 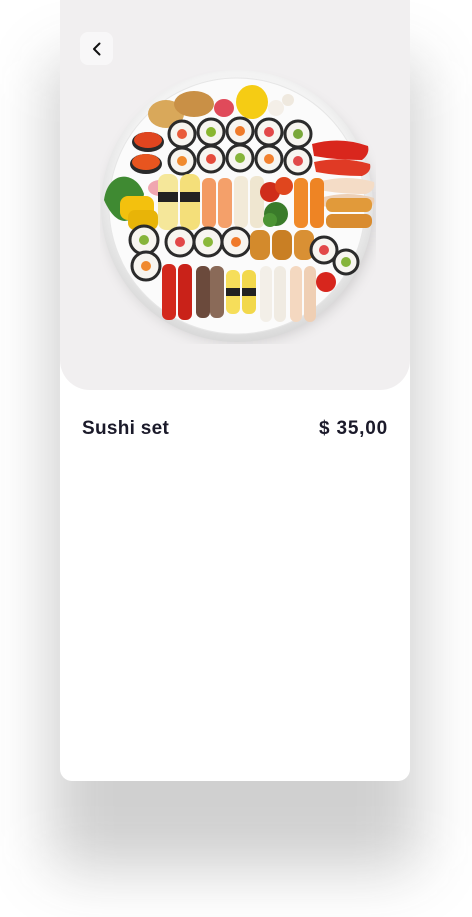 What do you see at coordinates (353, 428) in the screenshot?
I see `product-price: $ 35,00` at bounding box center [353, 428].